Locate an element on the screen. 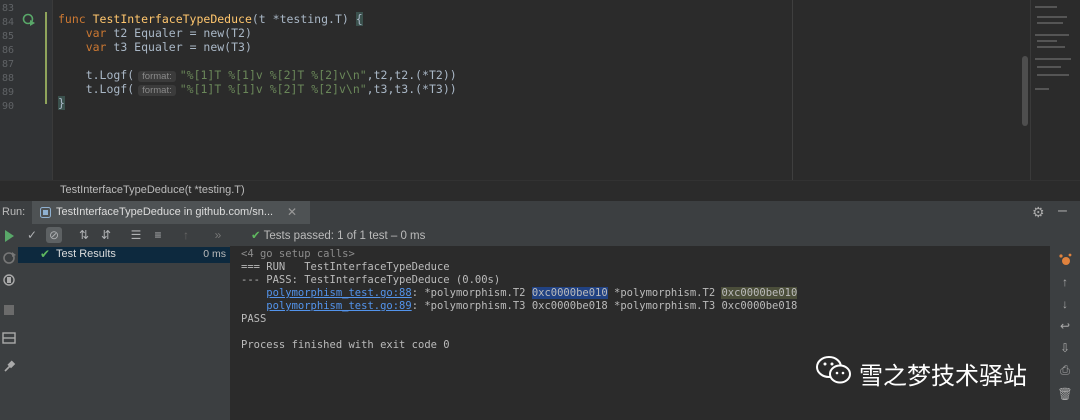 The height and width of the screenshot is (420, 1080). source-link: polymorphism_test.go:89 is located at coordinates (338, 306).